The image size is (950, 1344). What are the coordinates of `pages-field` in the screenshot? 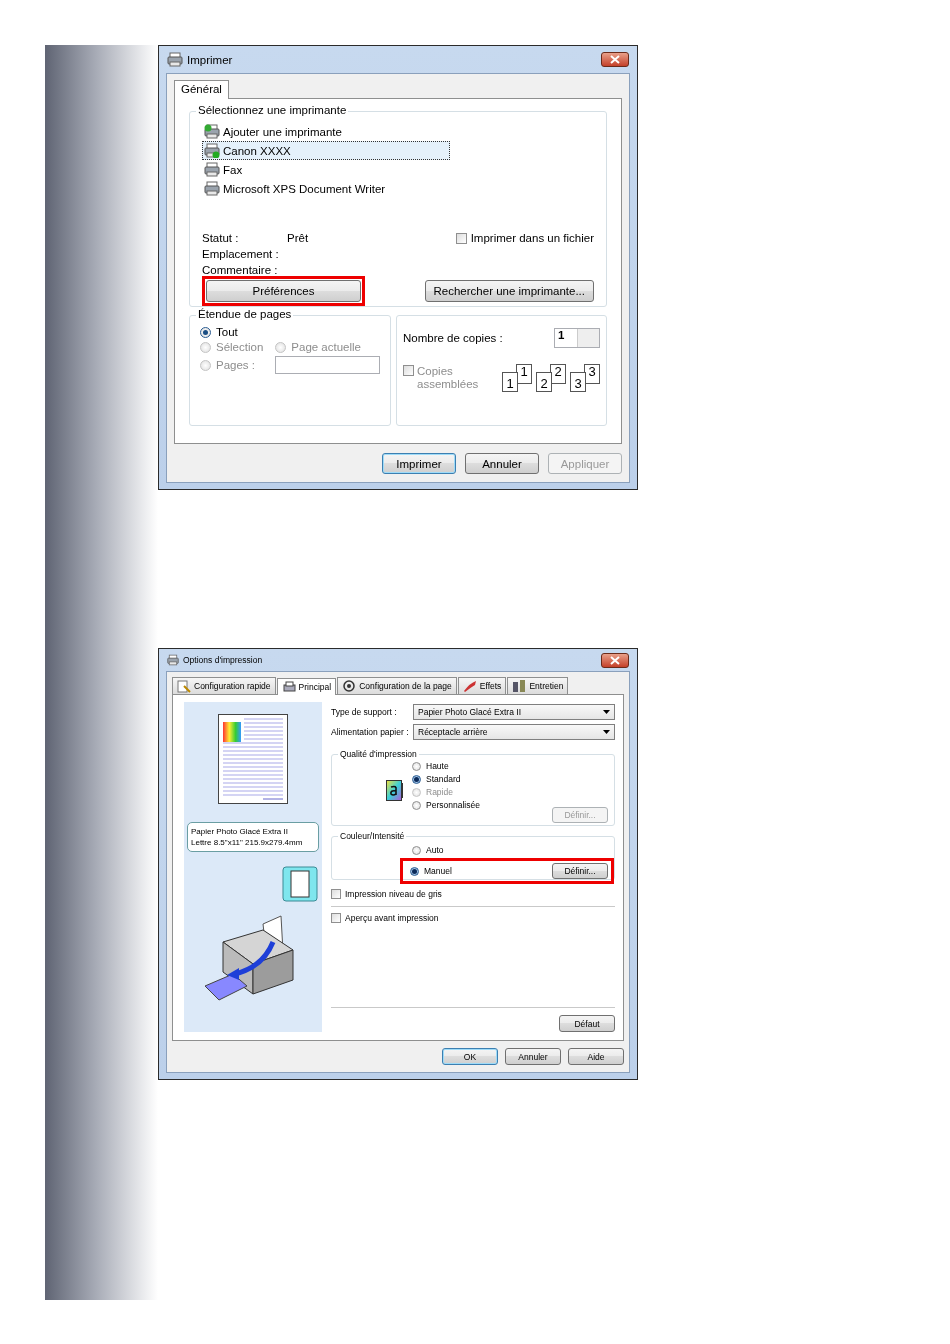 It's located at (327, 365).